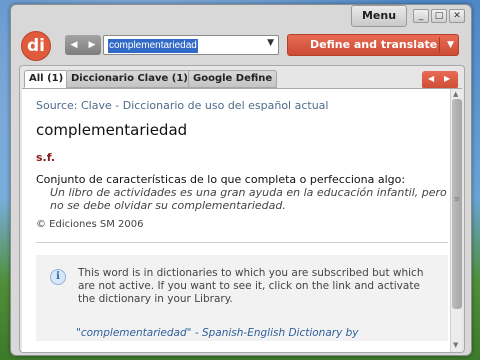 The width and height of the screenshot is (480, 360). What do you see at coordinates (457, 204) in the screenshot?
I see `scroll-thumb` at bounding box center [457, 204].